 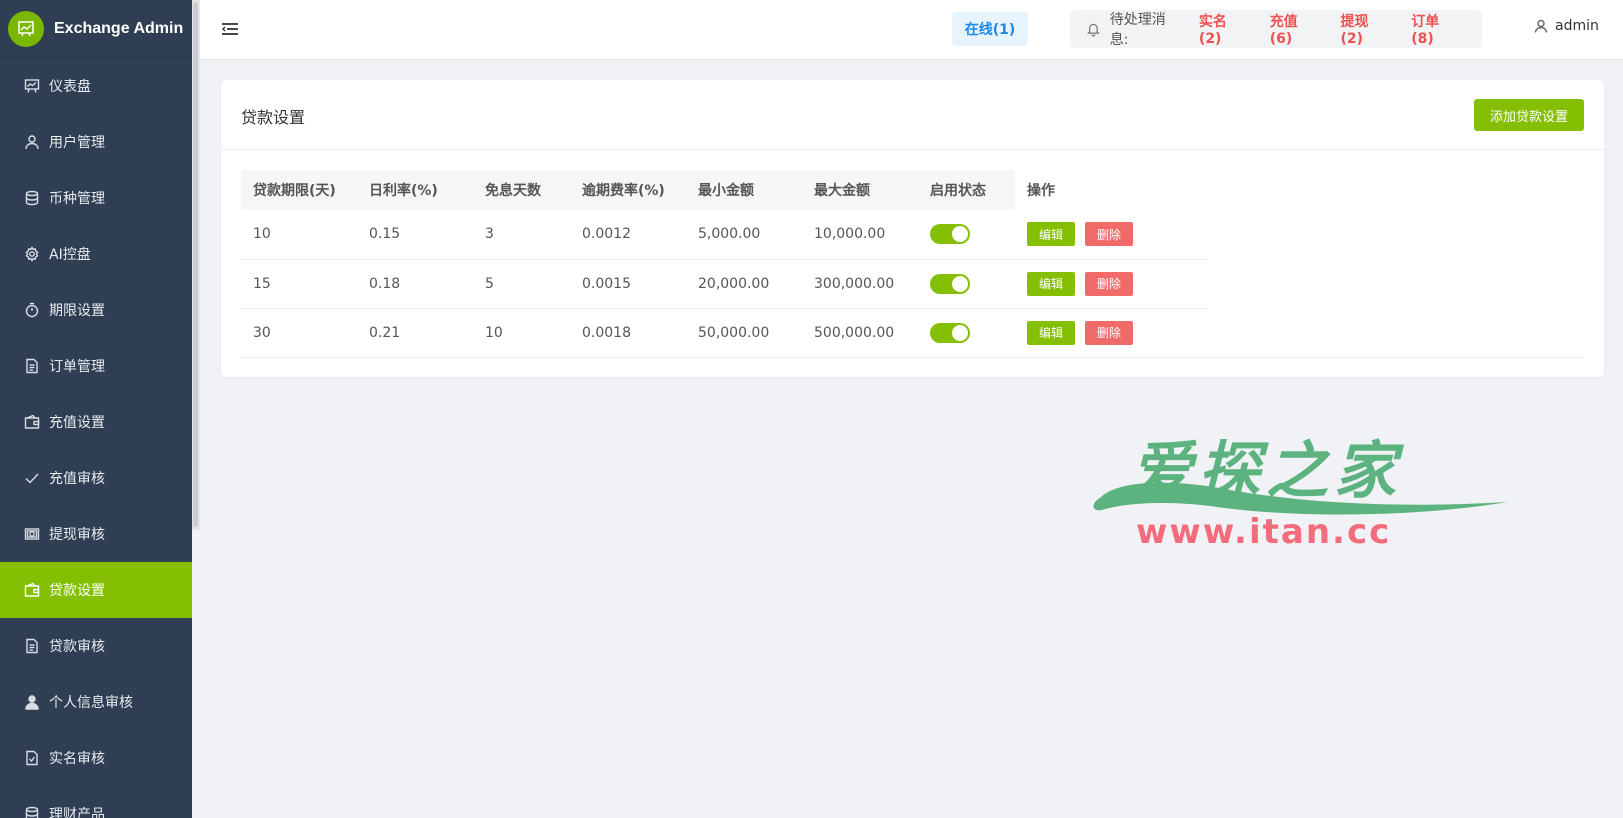 What do you see at coordinates (744, 235) in the screenshot?
I see `cell-min: 5,000.00` at bounding box center [744, 235].